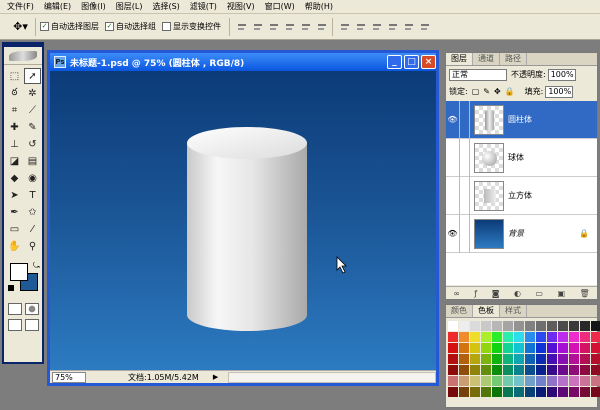  I want to click on layer-row-cylinder: 👁 圆柱体, so click(521, 119).